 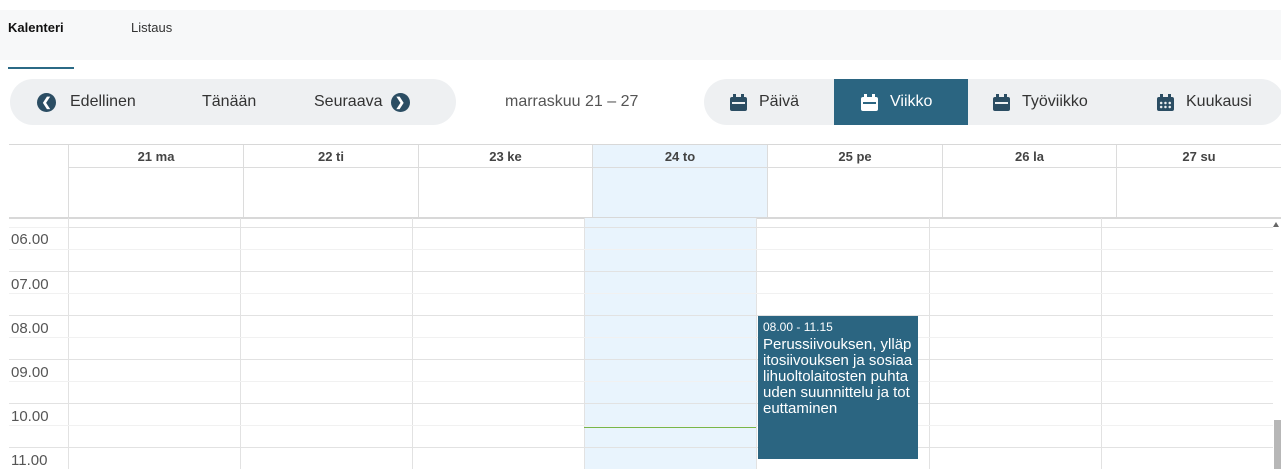 I want to click on today-column, so click(x=670, y=343).